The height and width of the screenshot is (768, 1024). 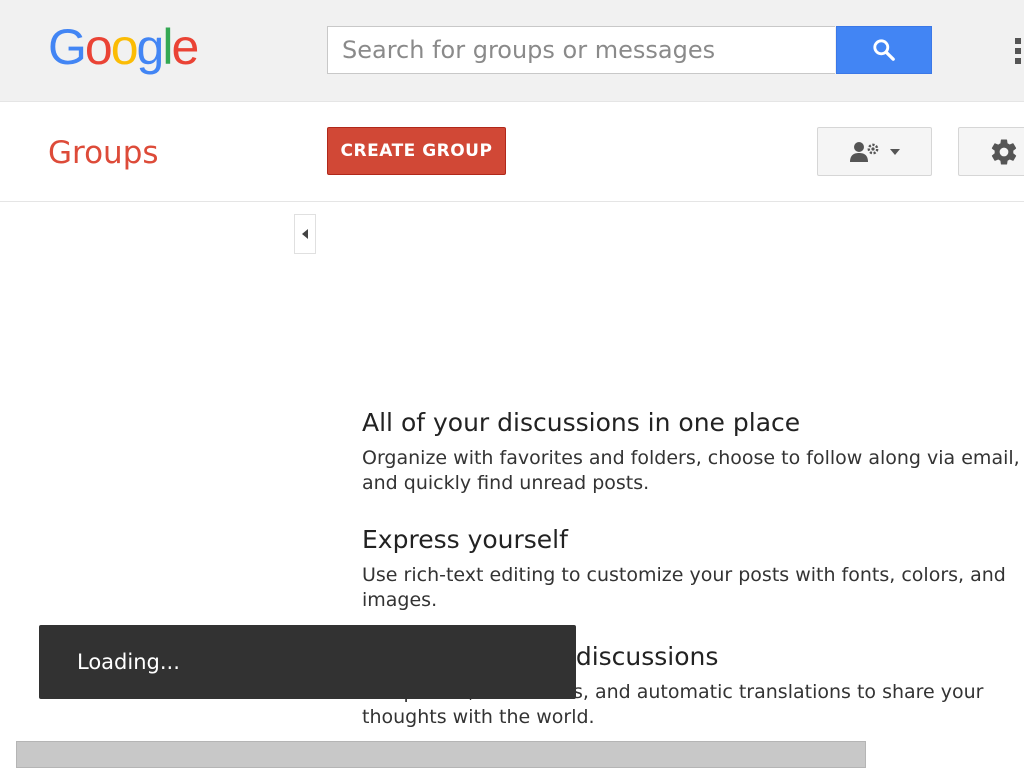 I want to click on top-header: Google, so click(x=512, y=51).